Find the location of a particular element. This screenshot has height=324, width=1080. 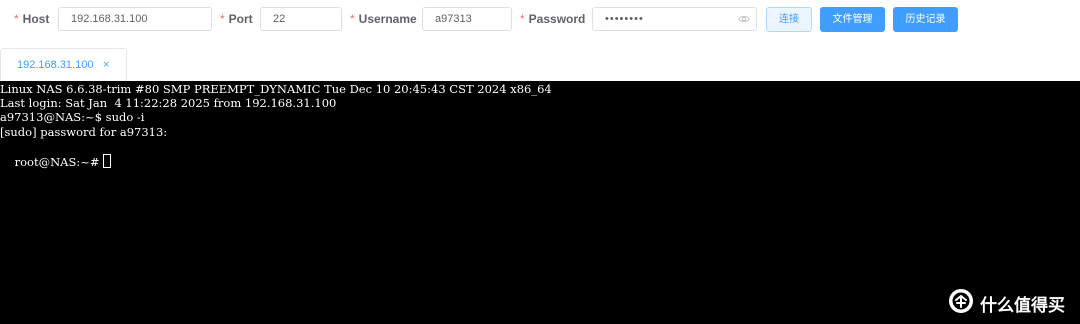

tab-session: 192.168.31.100 × is located at coordinates (63, 64).